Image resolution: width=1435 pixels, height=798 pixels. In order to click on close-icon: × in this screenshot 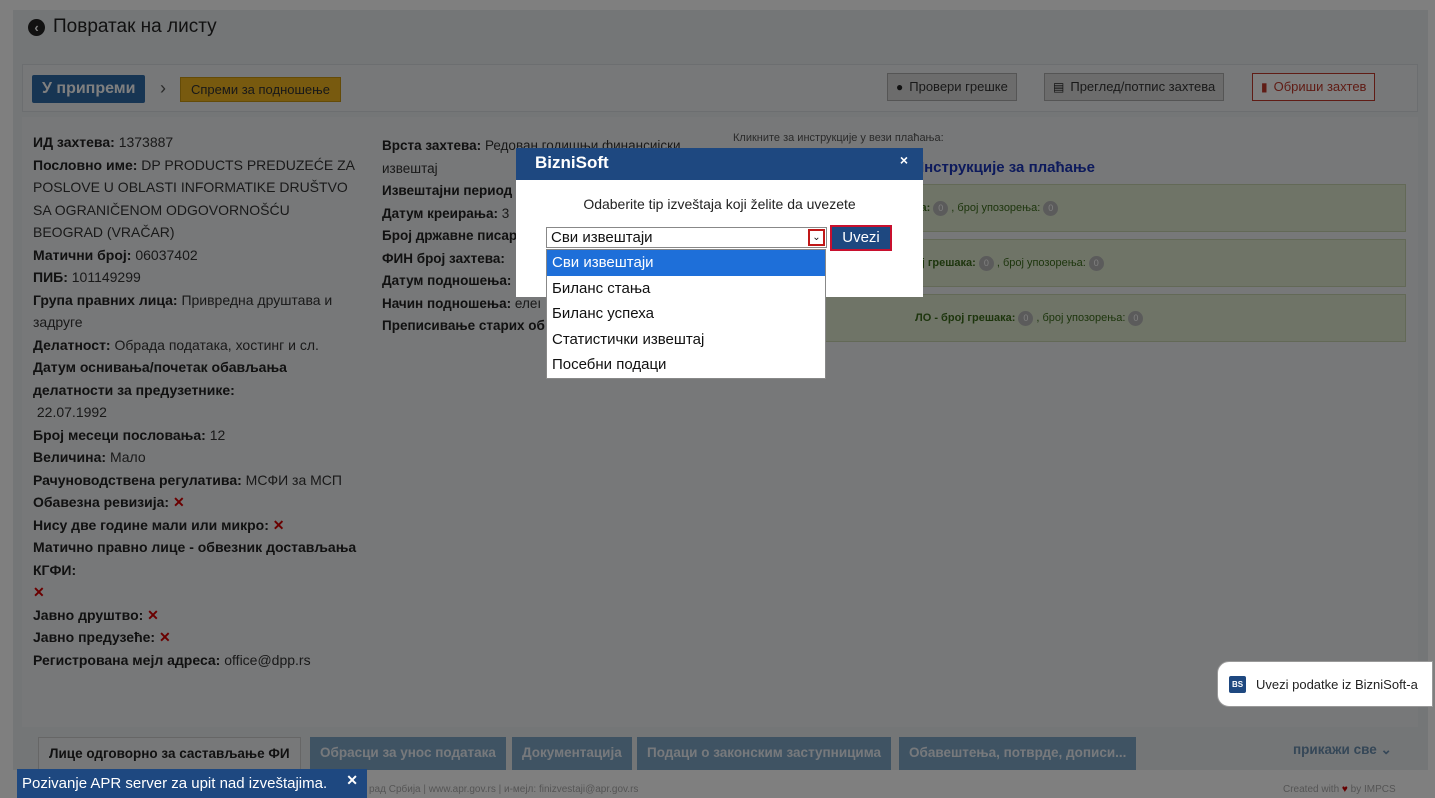, I will do `click(904, 160)`.